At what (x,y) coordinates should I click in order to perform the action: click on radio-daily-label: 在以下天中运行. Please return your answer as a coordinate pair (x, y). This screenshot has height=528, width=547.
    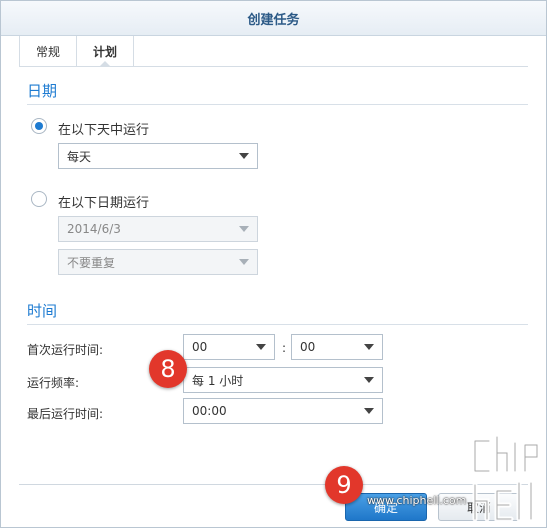
    Looking at the image, I should click on (104, 130).